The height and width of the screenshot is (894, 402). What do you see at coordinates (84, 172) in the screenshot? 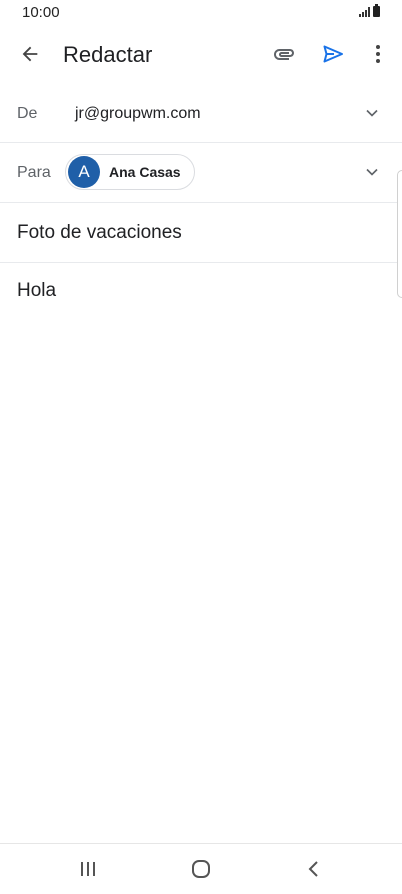
I see `avatar: A` at bounding box center [84, 172].